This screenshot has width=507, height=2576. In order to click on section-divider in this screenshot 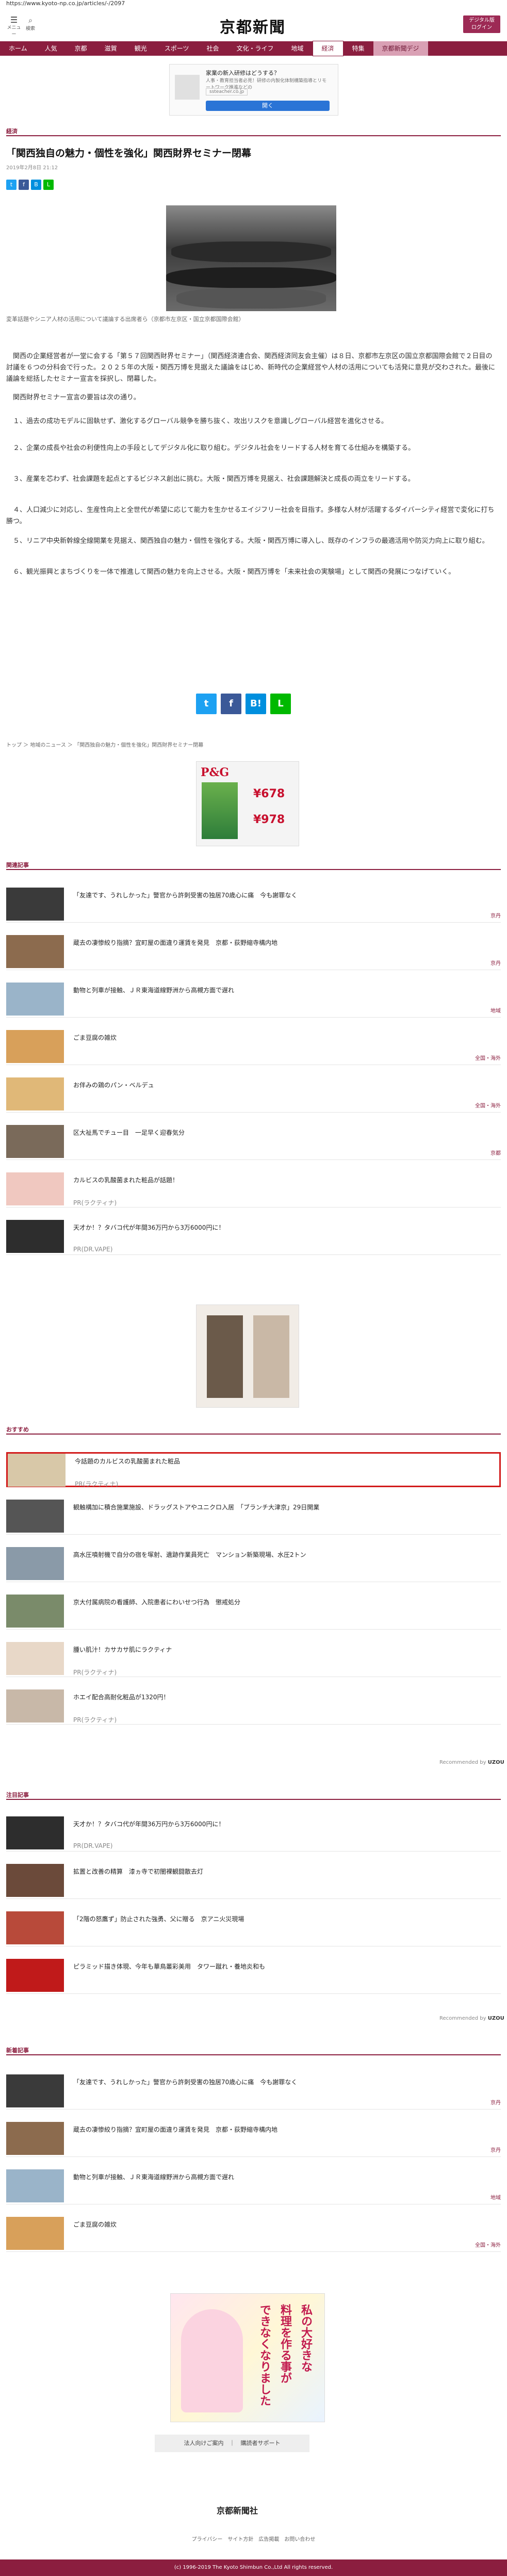, I will do `click(253, 136)`.